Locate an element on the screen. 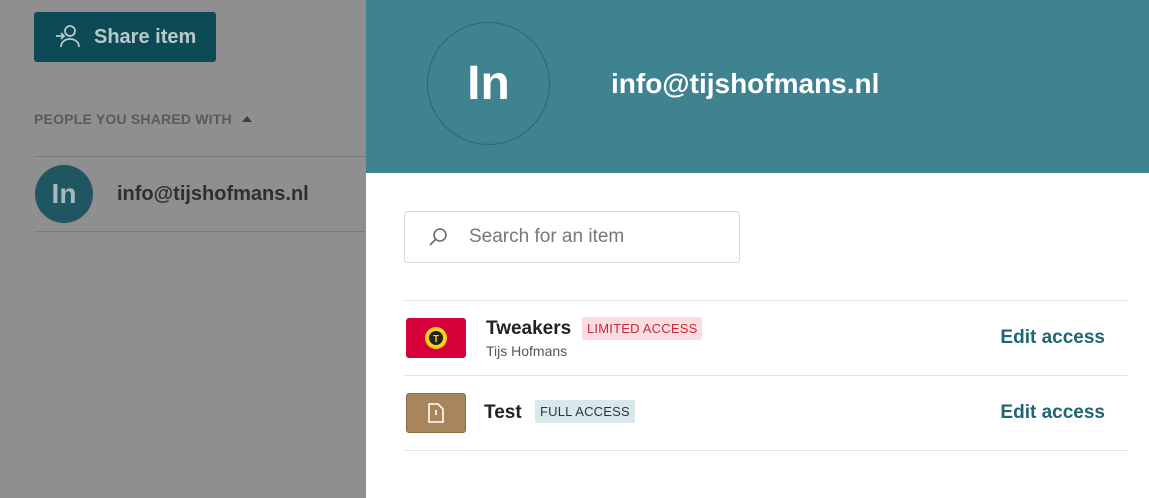 Image resolution: width=1149 pixels, height=498 pixels. list-item: Test FULL ACCESS Edit access is located at coordinates (765, 413).